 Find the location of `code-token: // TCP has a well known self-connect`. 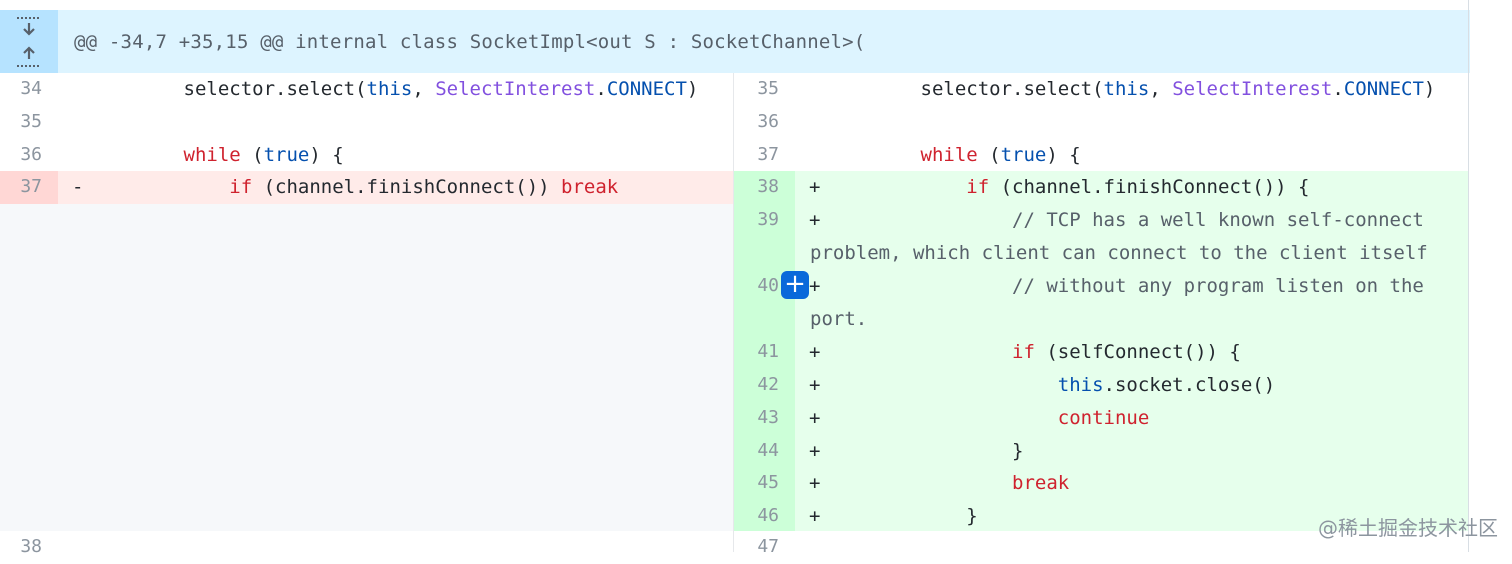

code-token: // TCP has a well known self-connect is located at coordinates (1218, 220).